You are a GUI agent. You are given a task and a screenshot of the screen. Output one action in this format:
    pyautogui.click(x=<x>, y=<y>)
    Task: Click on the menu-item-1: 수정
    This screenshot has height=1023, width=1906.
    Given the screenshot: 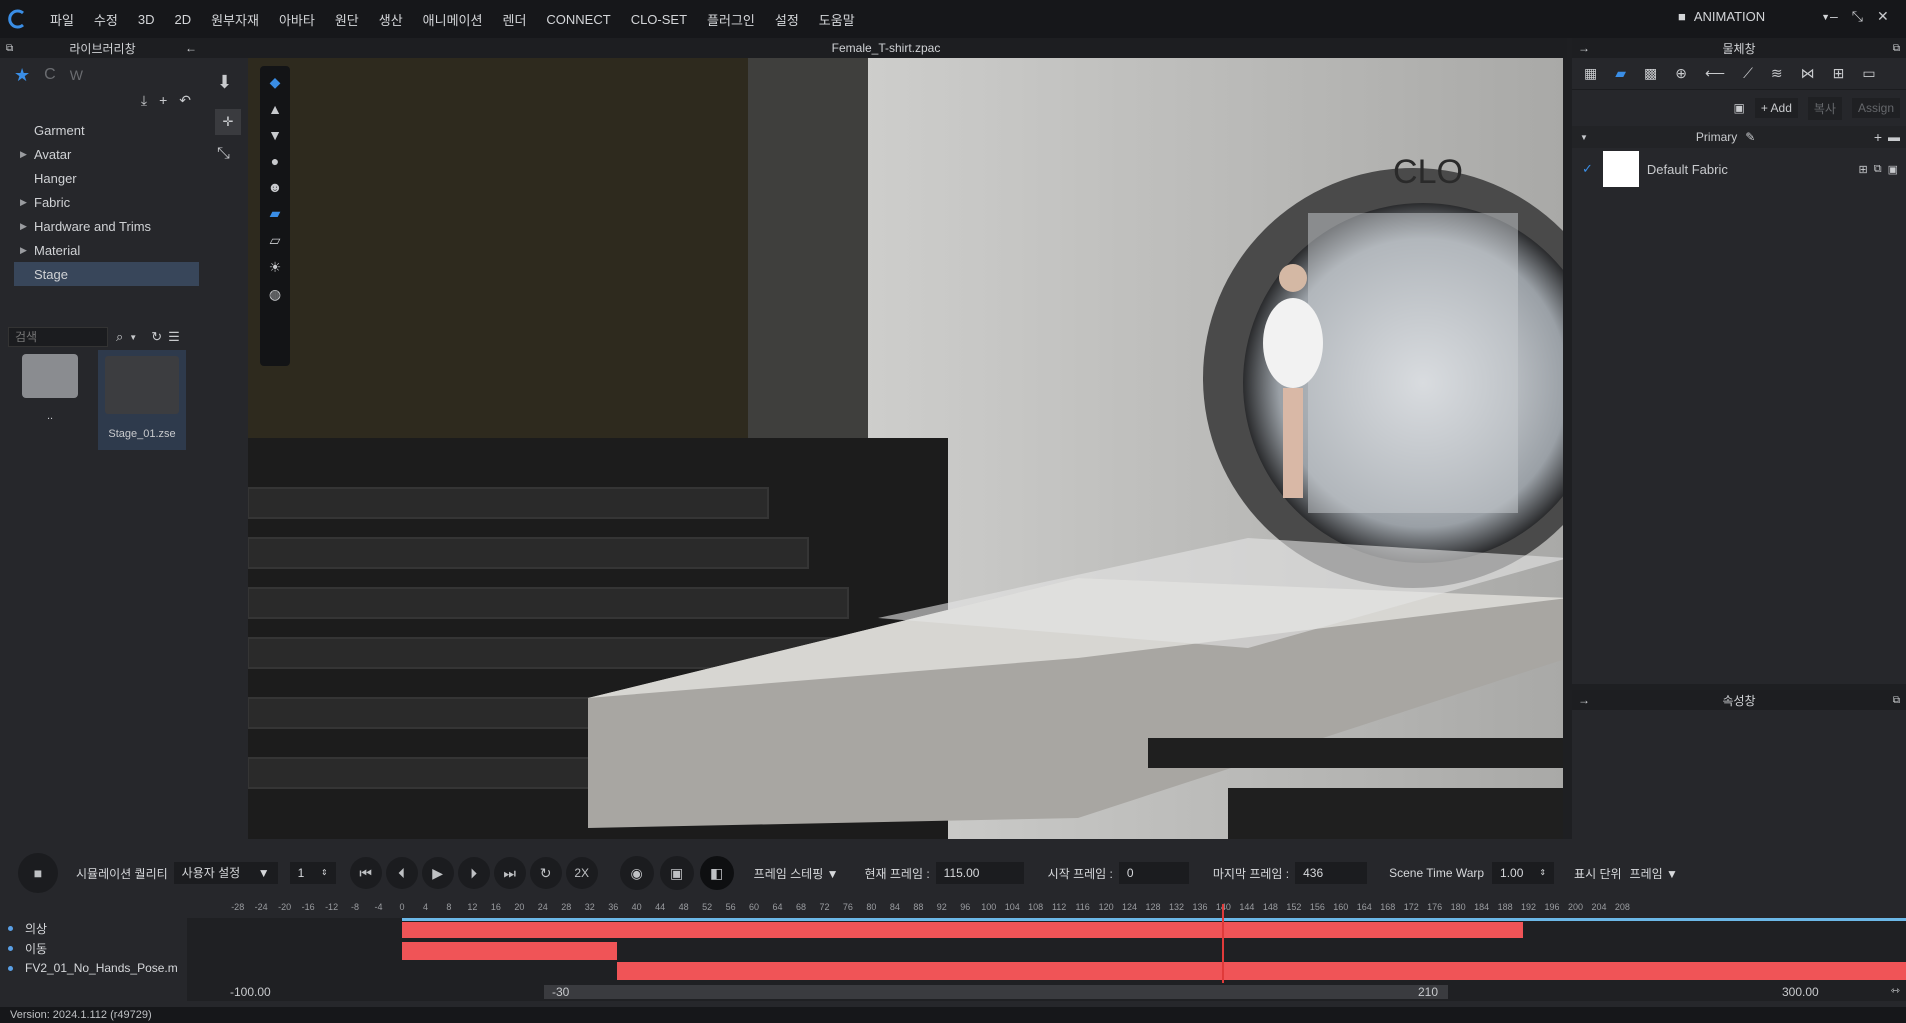 What is the action you would take?
    pyautogui.click(x=106, y=19)
    